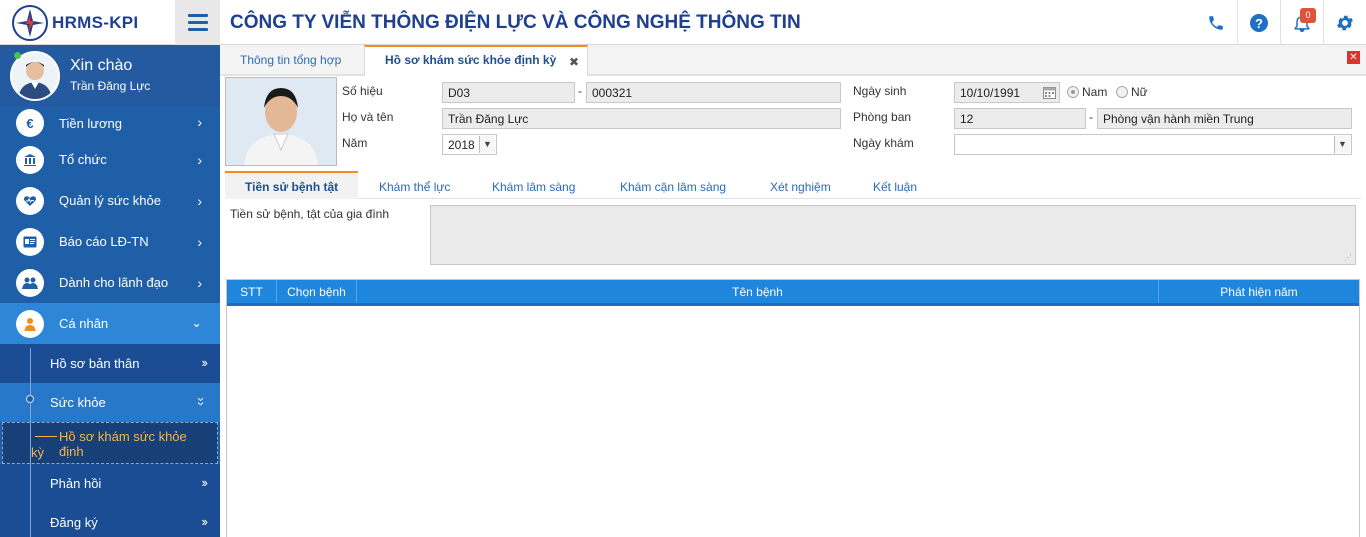 The image size is (1366, 537). I want to click on sidebar-sub-item-profile: Hồ sơ bản thân ››, so click(110, 363).